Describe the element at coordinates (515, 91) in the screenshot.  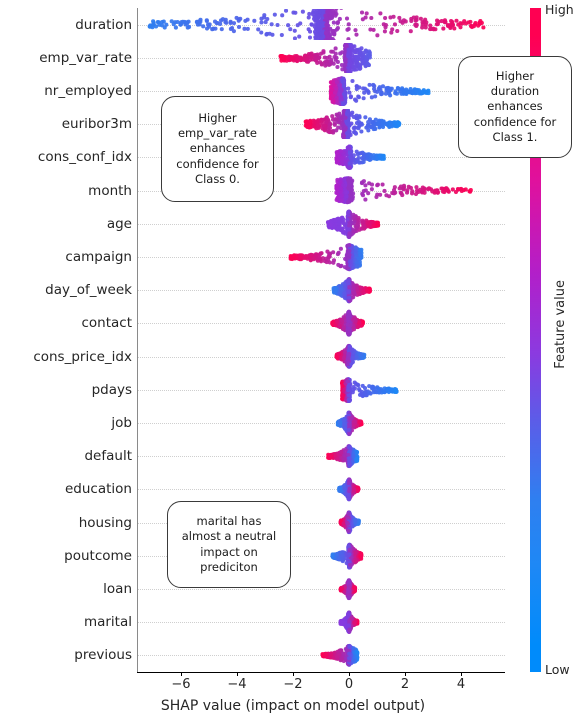
I see `annotation-line: duration` at that location.